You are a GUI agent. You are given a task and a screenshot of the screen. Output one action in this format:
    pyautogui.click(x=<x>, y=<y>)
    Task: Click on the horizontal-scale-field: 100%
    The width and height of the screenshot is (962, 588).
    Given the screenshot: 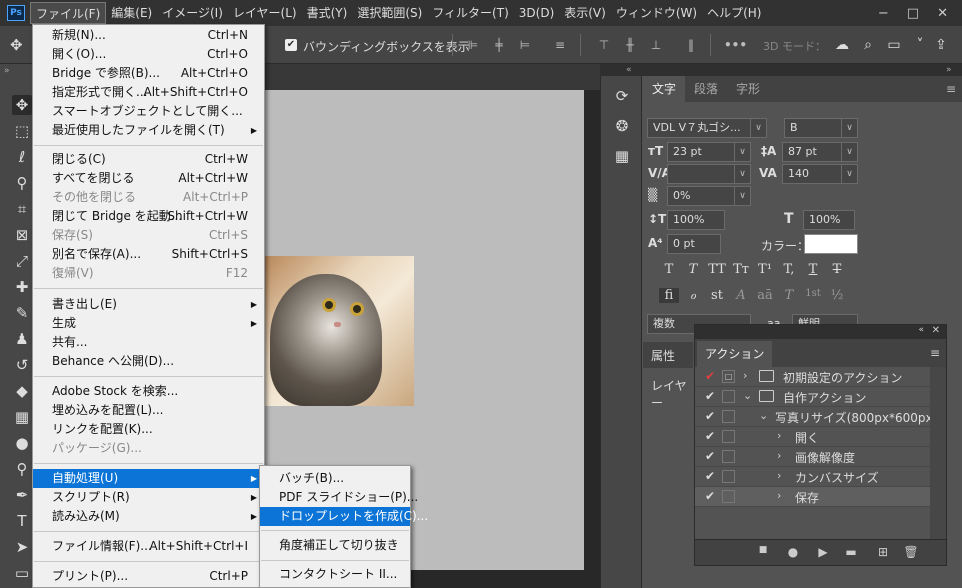 What is the action you would take?
    pyautogui.click(x=829, y=220)
    